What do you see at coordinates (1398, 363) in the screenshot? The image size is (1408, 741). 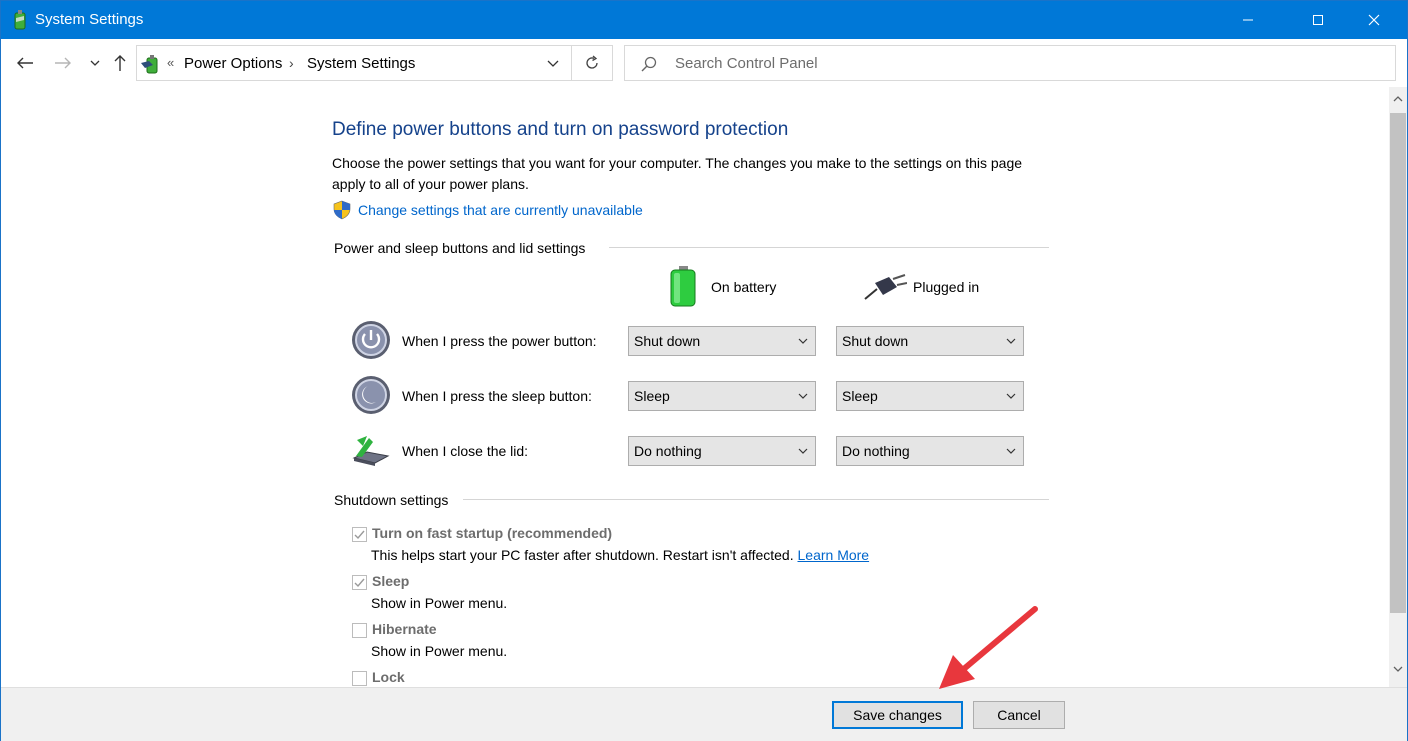 I see `scrollbar-thumb` at bounding box center [1398, 363].